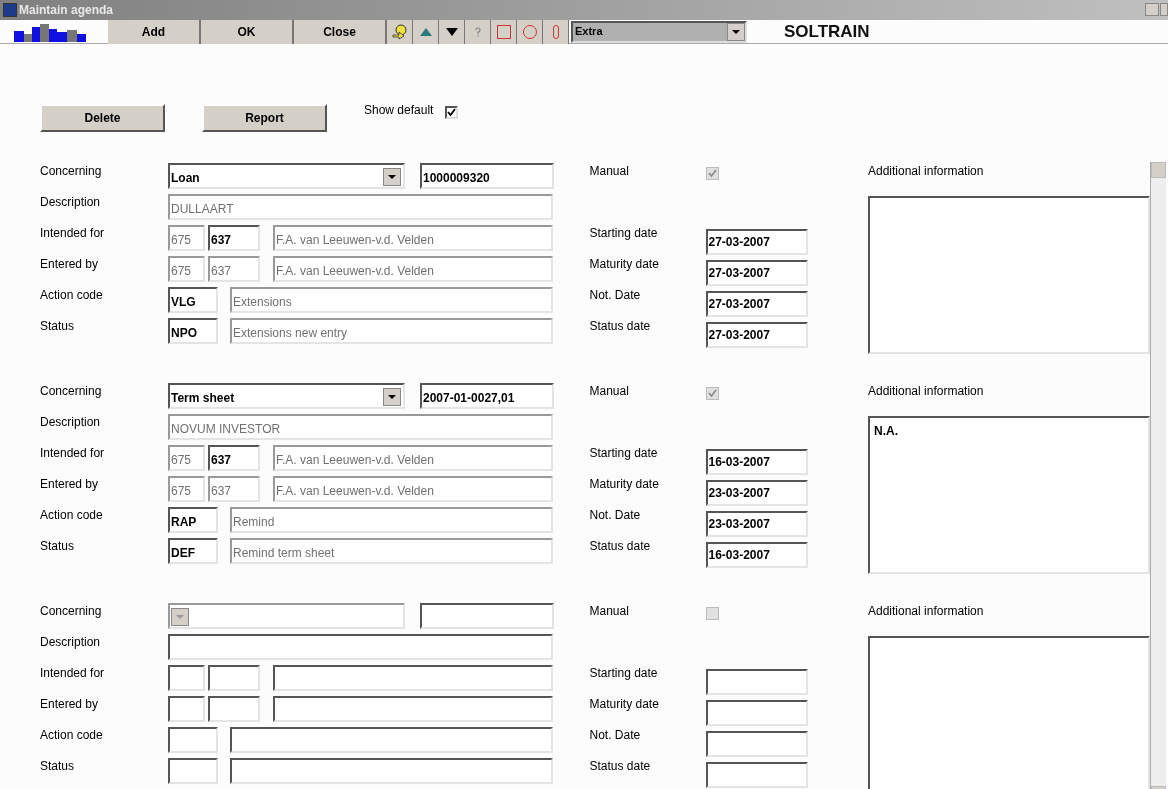  Describe the element at coordinates (399, 110) in the screenshot. I see `checkbox-label: Show default` at that location.